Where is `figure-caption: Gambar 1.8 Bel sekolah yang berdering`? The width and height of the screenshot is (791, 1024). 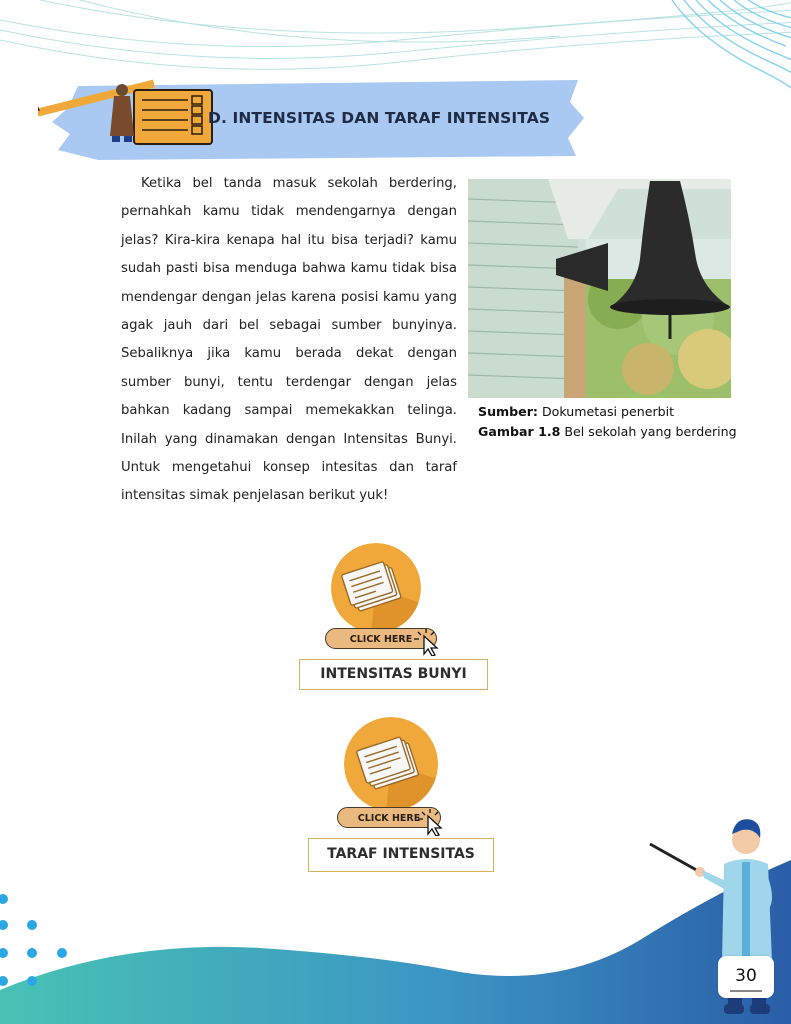 figure-caption: Gambar 1.8 Bel sekolah yang berdering is located at coordinates (607, 431).